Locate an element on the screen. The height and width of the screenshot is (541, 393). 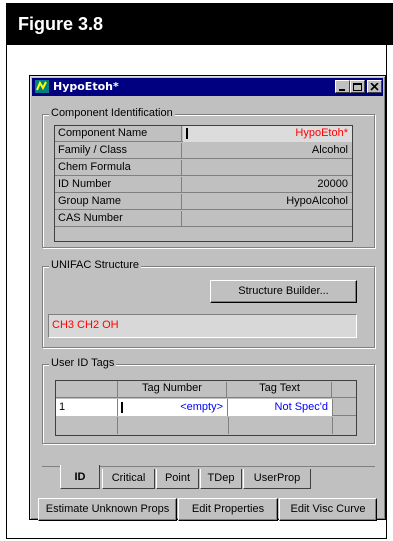
user-tag-row: 1 <empty> Not Spec'd is located at coordinates (206, 407).